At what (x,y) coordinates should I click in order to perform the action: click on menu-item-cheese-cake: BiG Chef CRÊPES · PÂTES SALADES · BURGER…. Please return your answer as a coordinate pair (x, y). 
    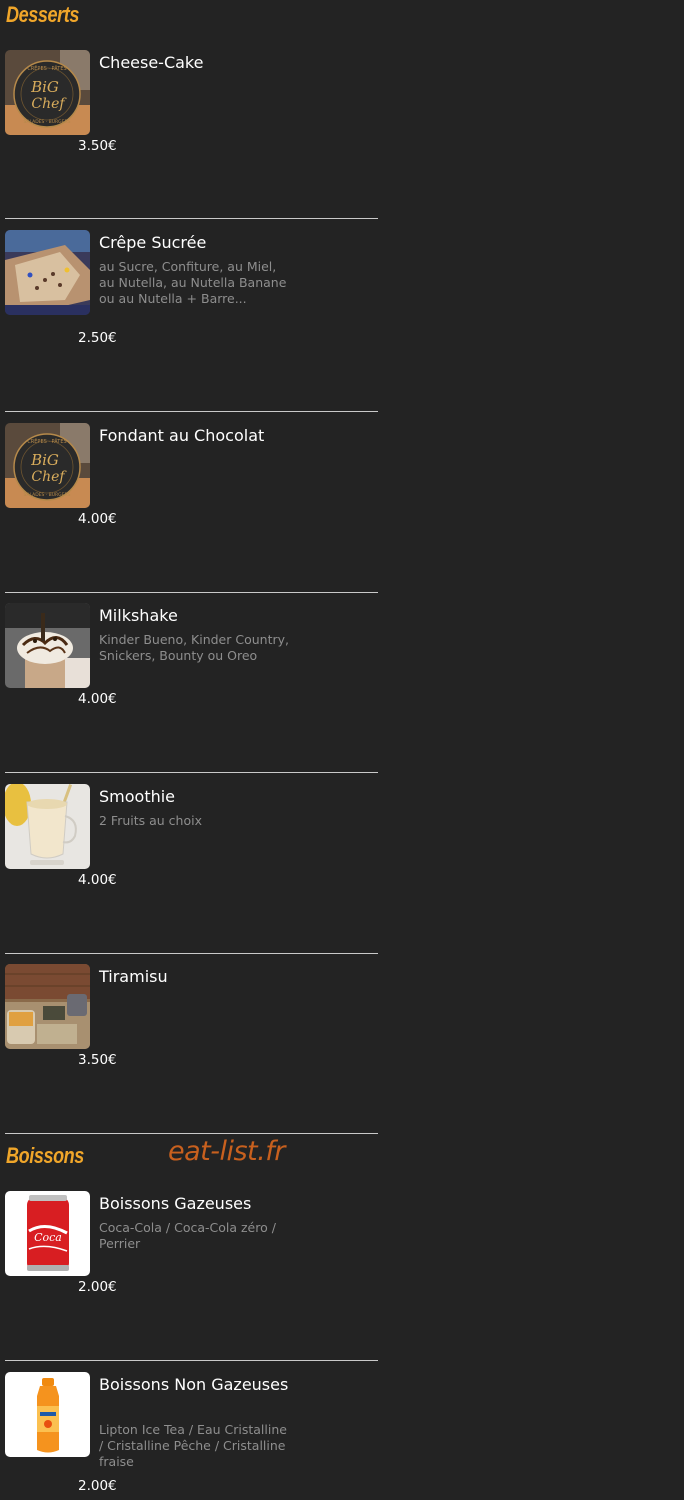
    Looking at the image, I should click on (190, 105).